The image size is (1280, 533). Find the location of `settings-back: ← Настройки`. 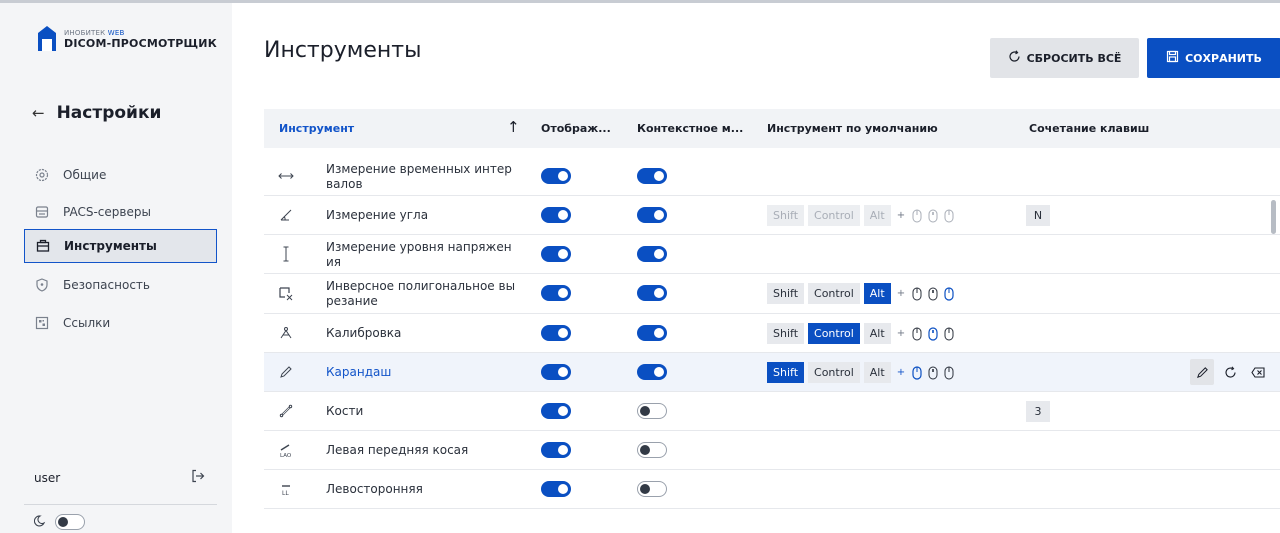

settings-back: ← Настройки is located at coordinates (96, 113).